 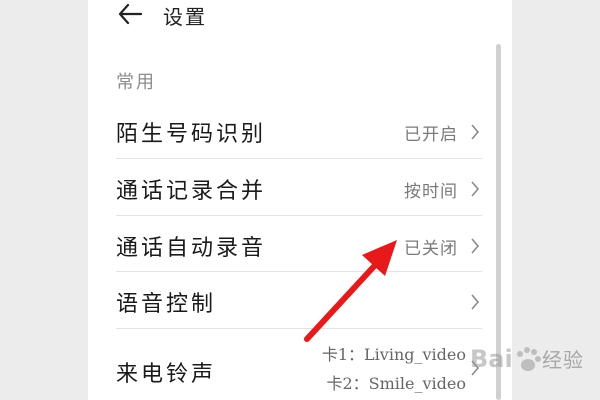 What do you see at coordinates (563, 360) in the screenshot?
I see `watermark-text: 经验` at bounding box center [563, 360].